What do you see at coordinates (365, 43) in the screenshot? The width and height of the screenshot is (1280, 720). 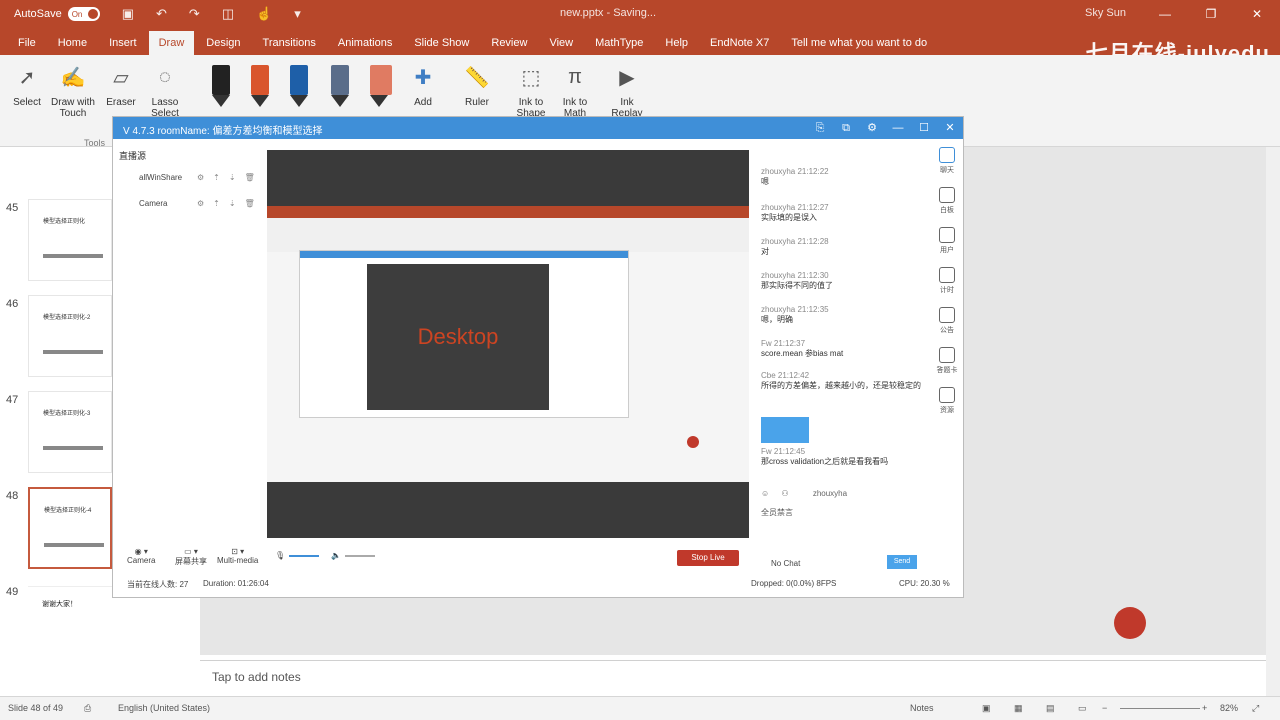 I see `tab-animations: Animations` at bounding box center [365, 43].